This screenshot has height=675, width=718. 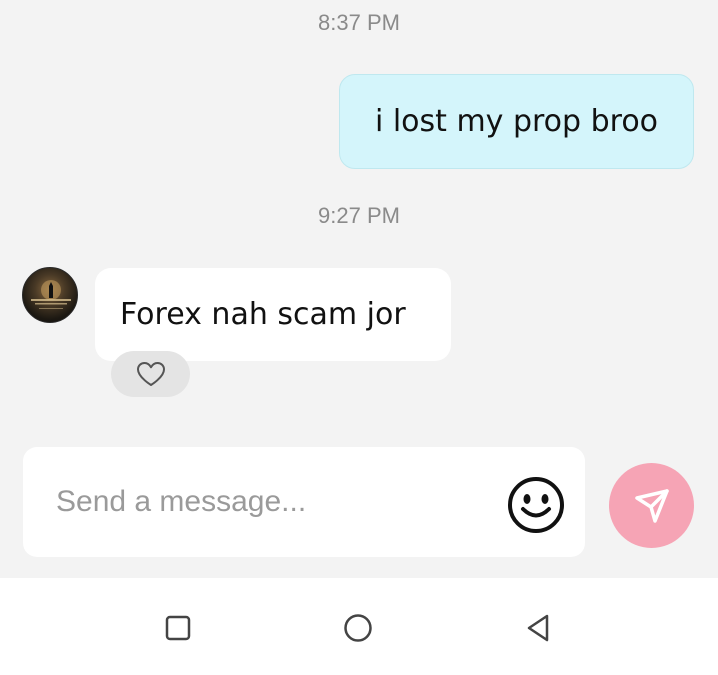 I want to click on send-button, so click(x=651, y=505).